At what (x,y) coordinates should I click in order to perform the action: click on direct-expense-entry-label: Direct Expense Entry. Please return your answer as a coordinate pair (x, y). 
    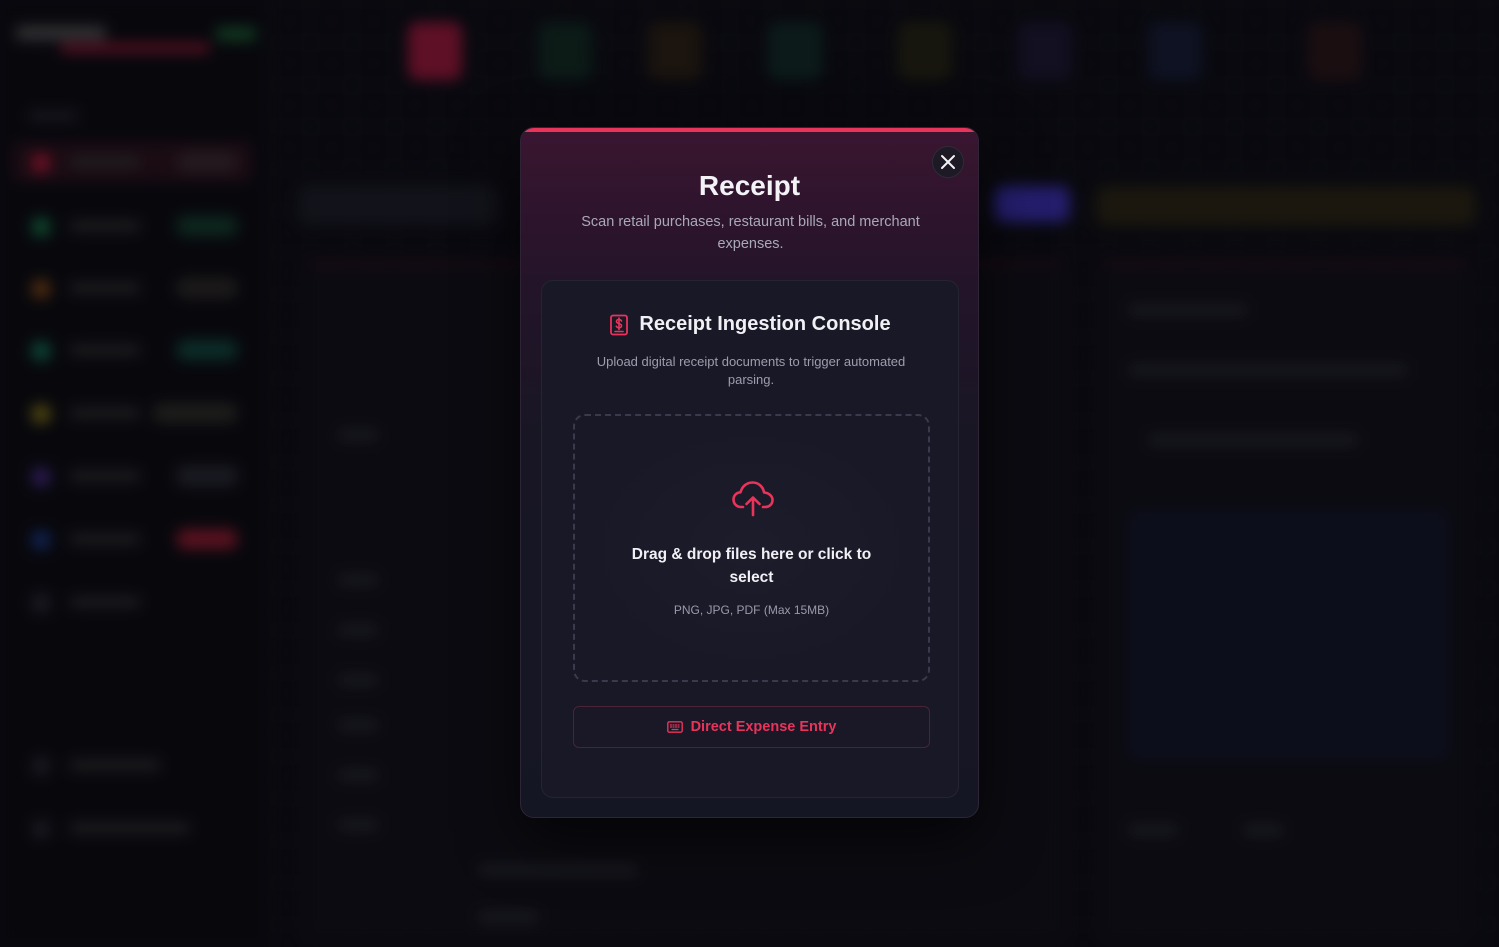
    Looking at the image, I should click on (763, 727).